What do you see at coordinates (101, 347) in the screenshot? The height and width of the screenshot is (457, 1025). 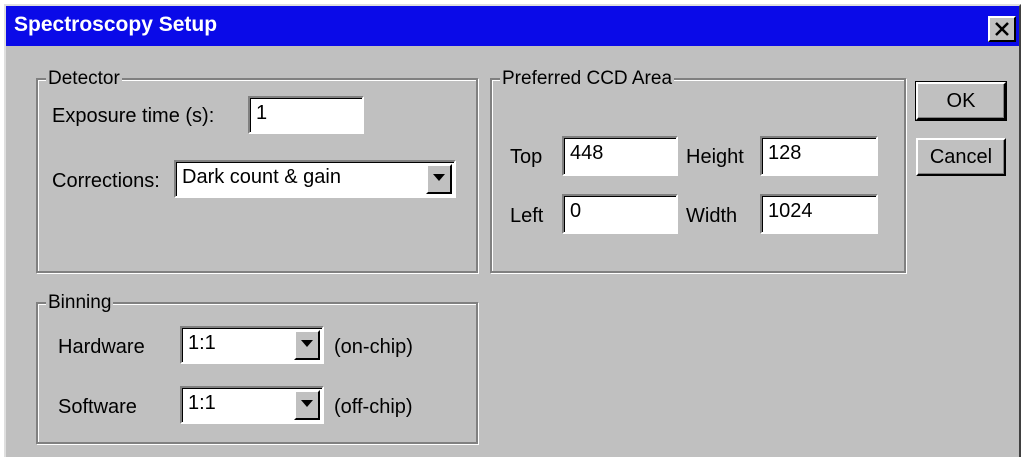 I see `hardware-label: Hardware` at bounding box center [101, 347].